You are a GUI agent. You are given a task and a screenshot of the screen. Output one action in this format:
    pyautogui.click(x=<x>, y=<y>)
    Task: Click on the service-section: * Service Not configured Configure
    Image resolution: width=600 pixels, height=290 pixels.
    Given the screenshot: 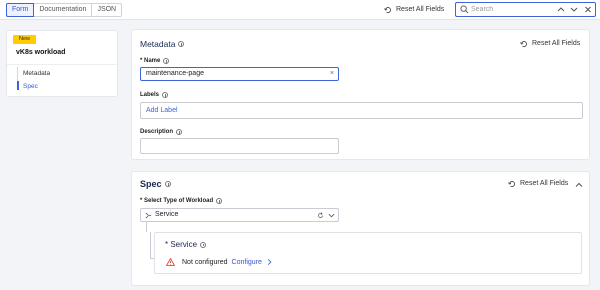 What is the action you would take?
    pyautogui.click(x=368, y=253)
    